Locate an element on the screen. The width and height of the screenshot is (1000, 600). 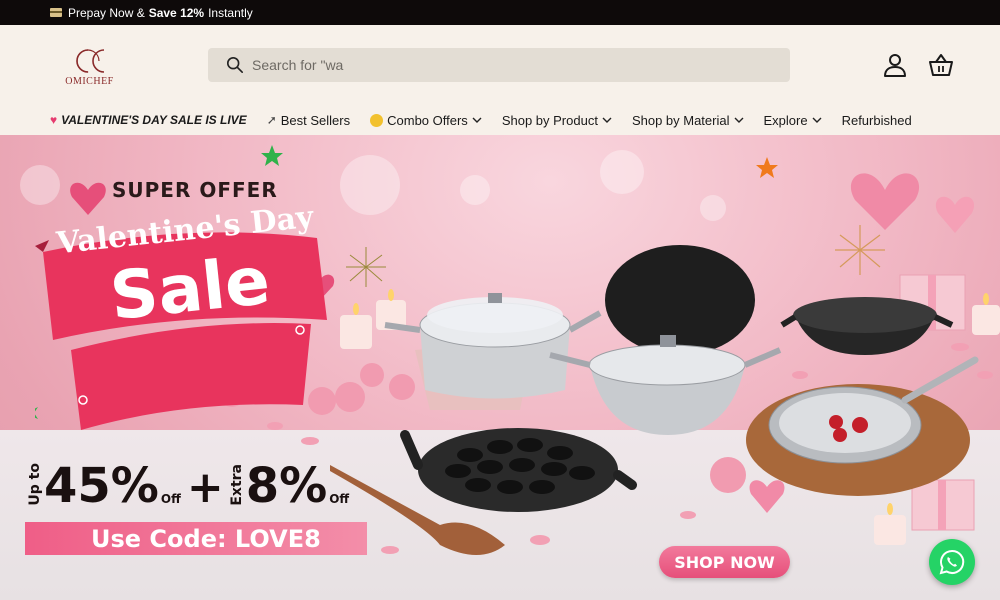
nav-label: VALENTINE'S DAY SALE IS LIVE is located at coordinates (154, 120).